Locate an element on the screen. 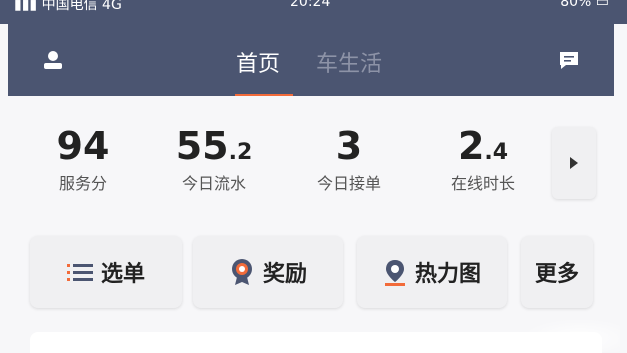 The width and height of the screenshot is (627, 353). stat-online-hours: 2.4 在线时长 is located at coordinates (483, 160).